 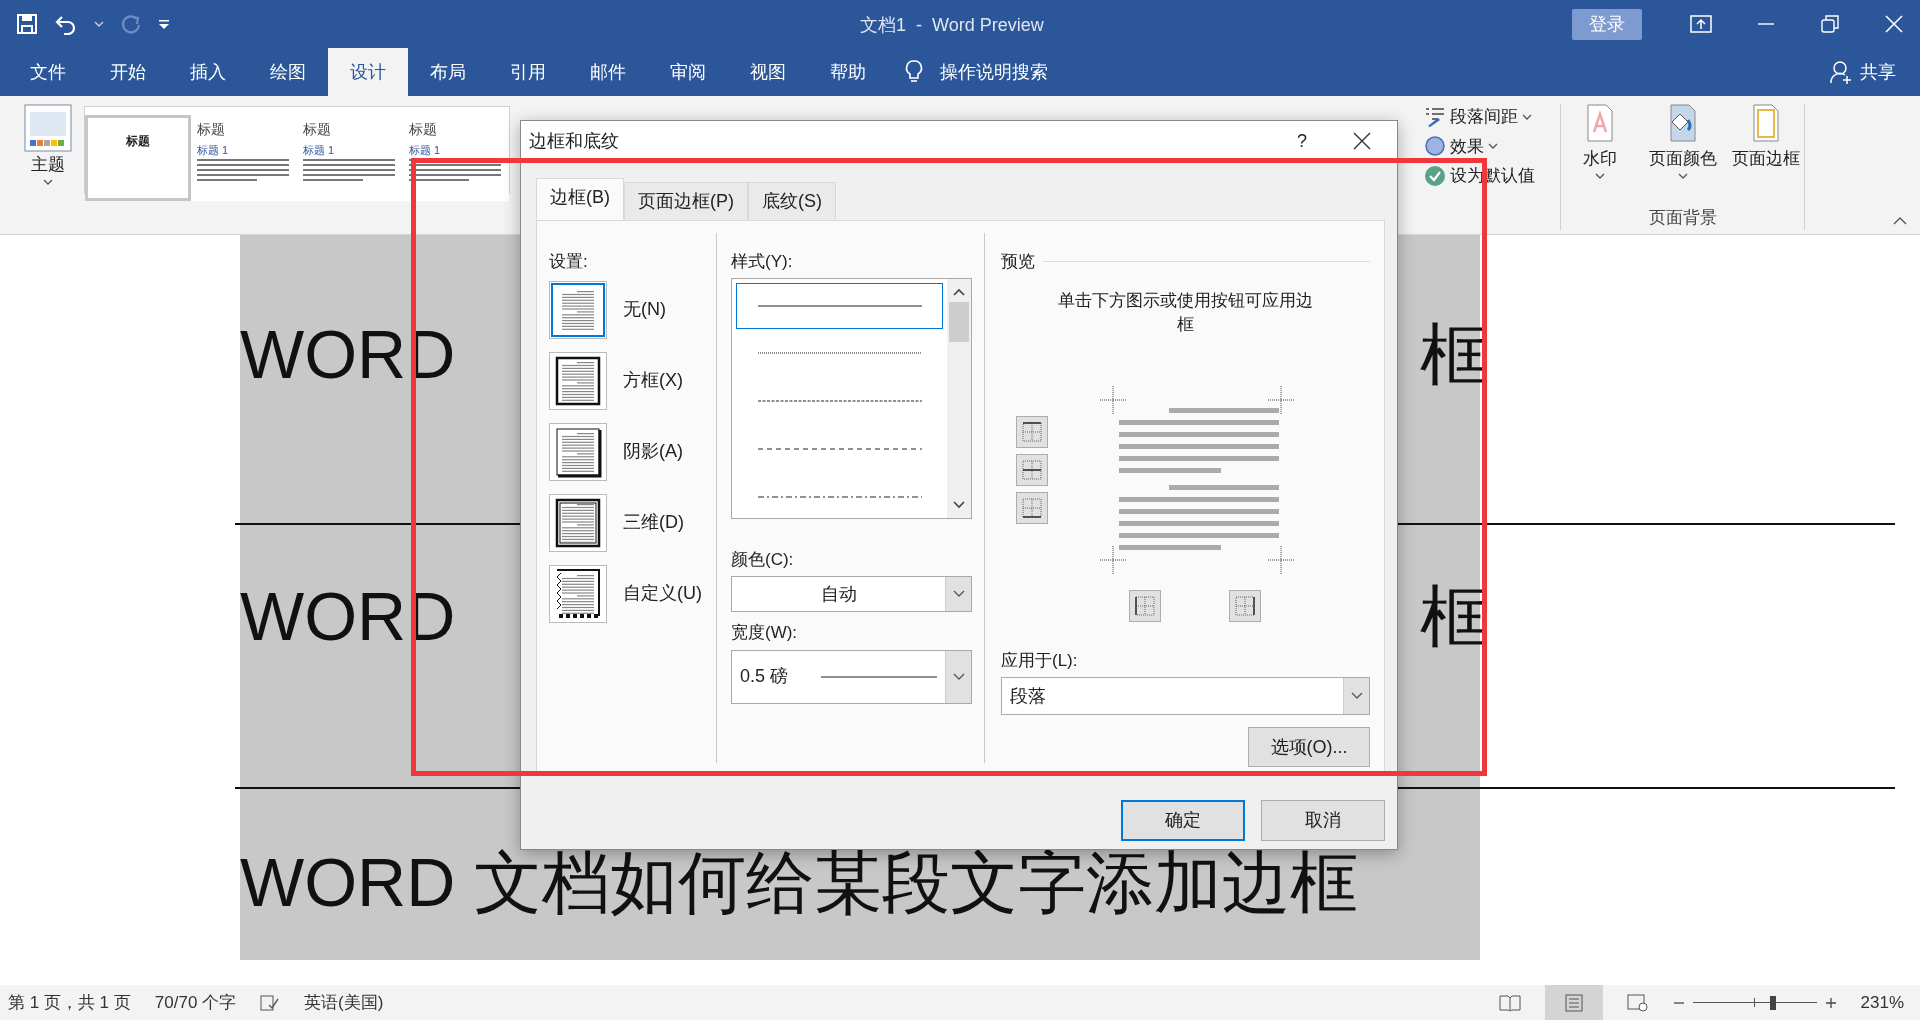 What do you see at coordinates (1765, 159) in the screenshot?
I see `ribbon-button: 页面边框` at bounding box center [1765, 159].